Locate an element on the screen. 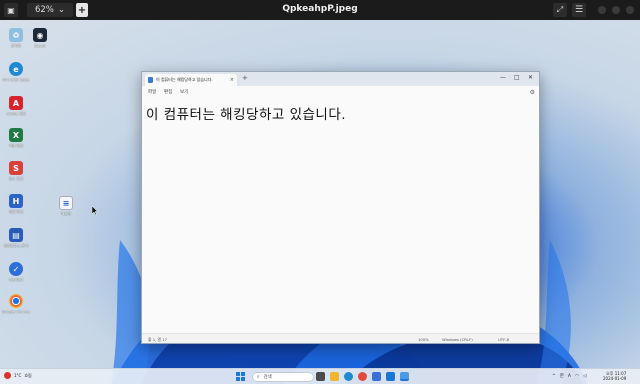 This screenshot has width=640, height=384. desktop-icon-edge: e Microsoft Edge is located at coordinates (16, 72).